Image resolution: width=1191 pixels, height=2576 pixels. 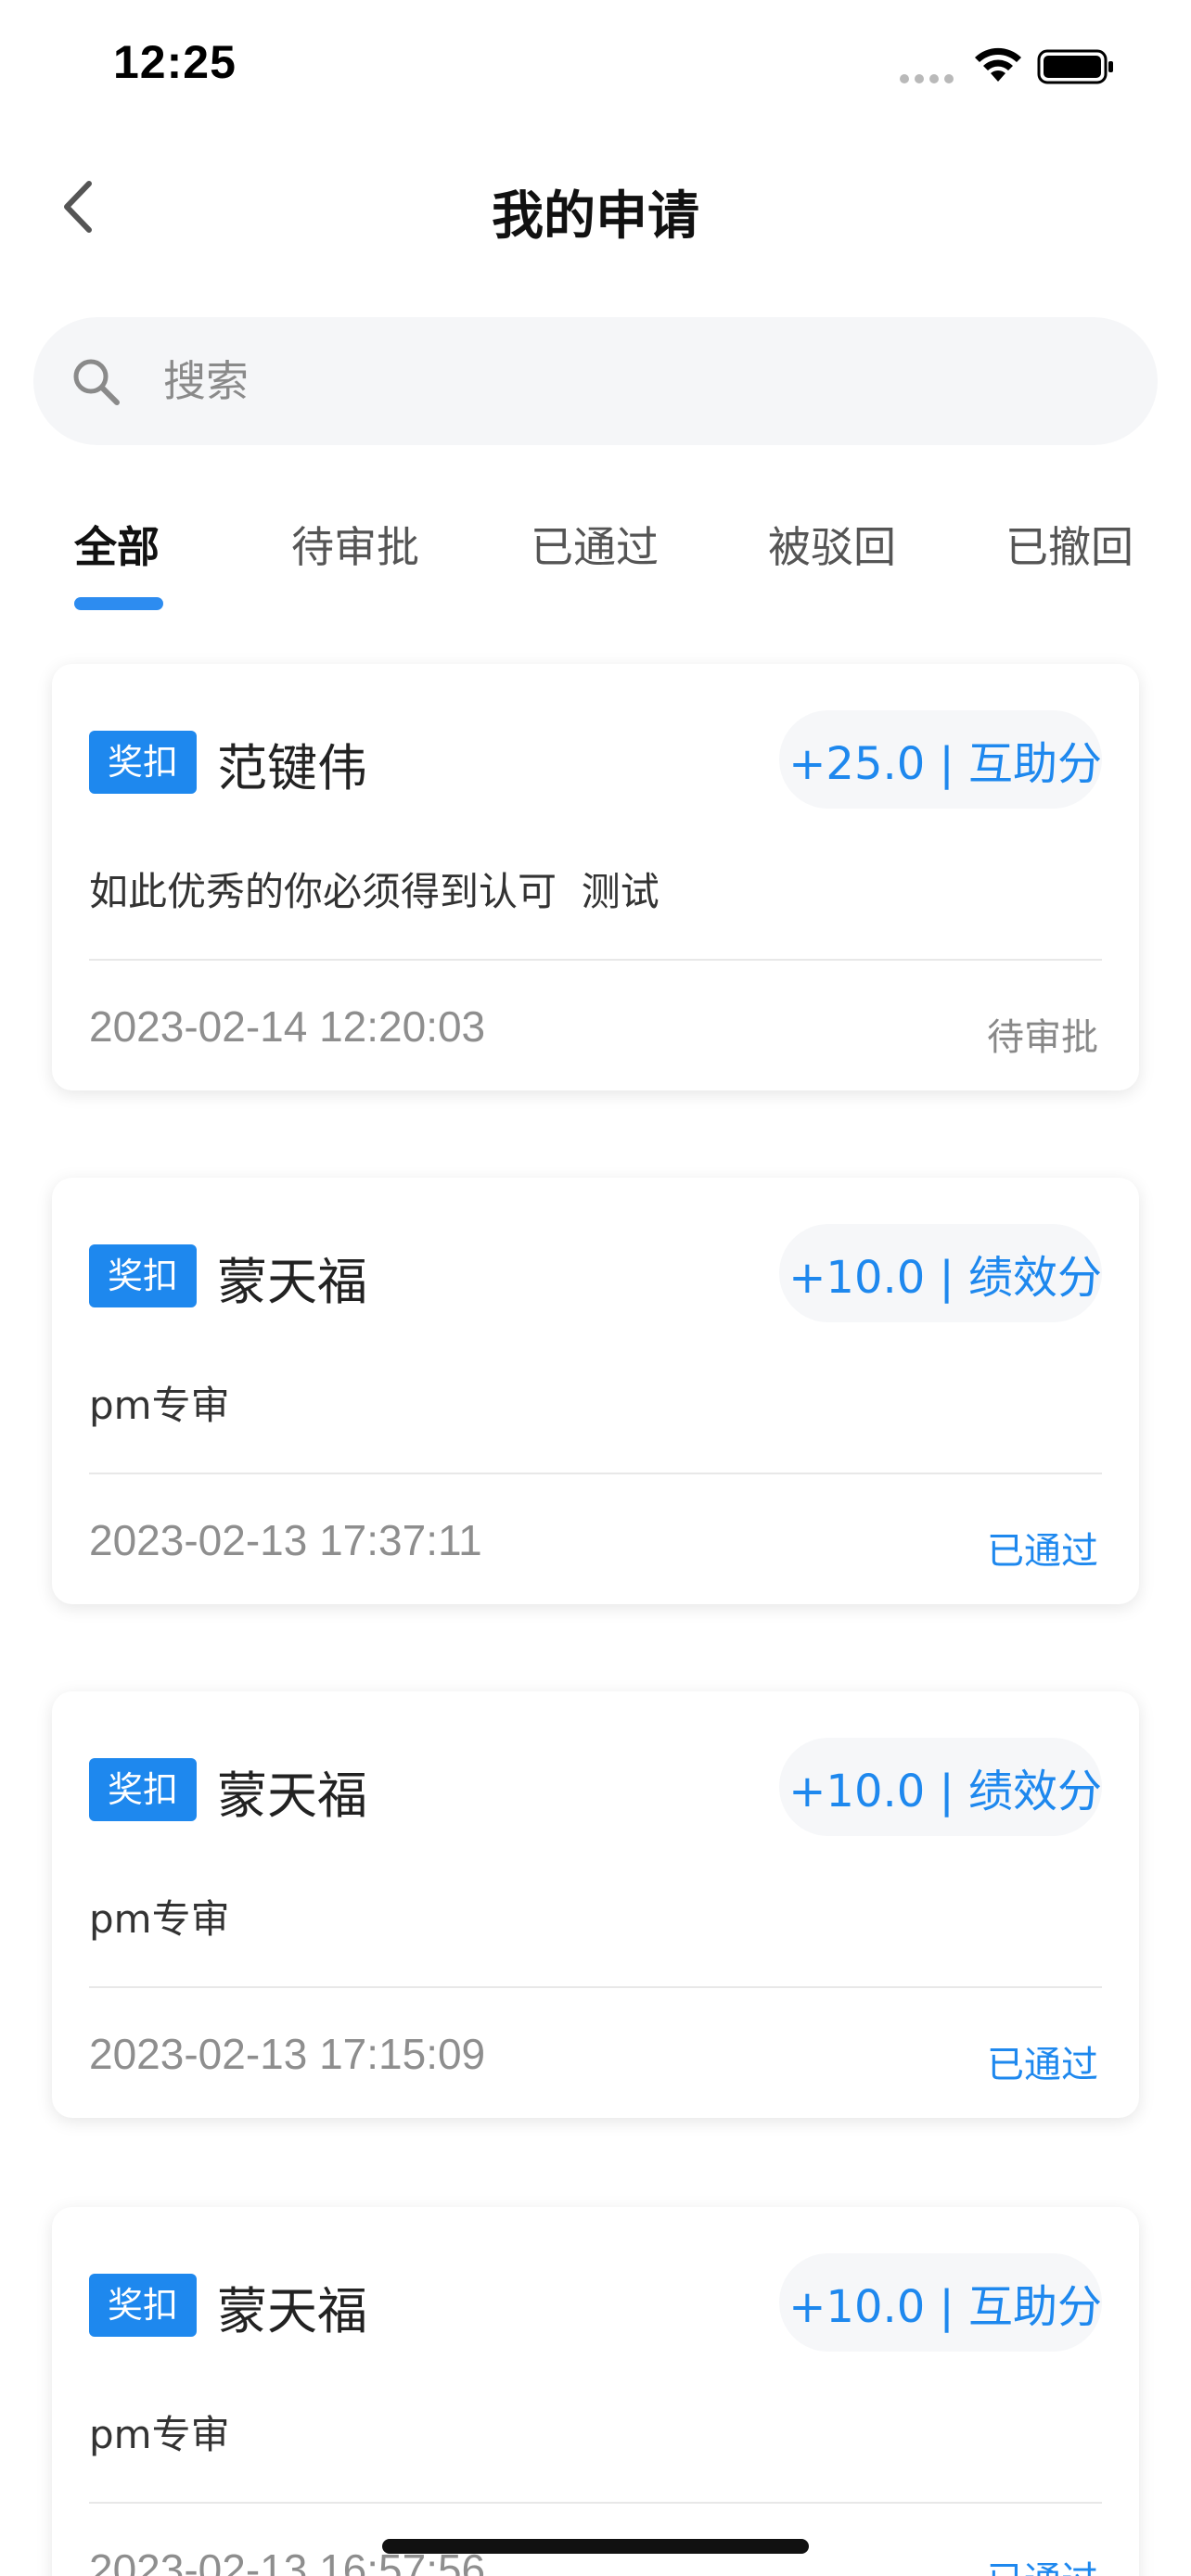 What do you see at coordinates (595, 65) in the screenshot?
I see `status-bar: 12:25` at bounding box center [595, 65].